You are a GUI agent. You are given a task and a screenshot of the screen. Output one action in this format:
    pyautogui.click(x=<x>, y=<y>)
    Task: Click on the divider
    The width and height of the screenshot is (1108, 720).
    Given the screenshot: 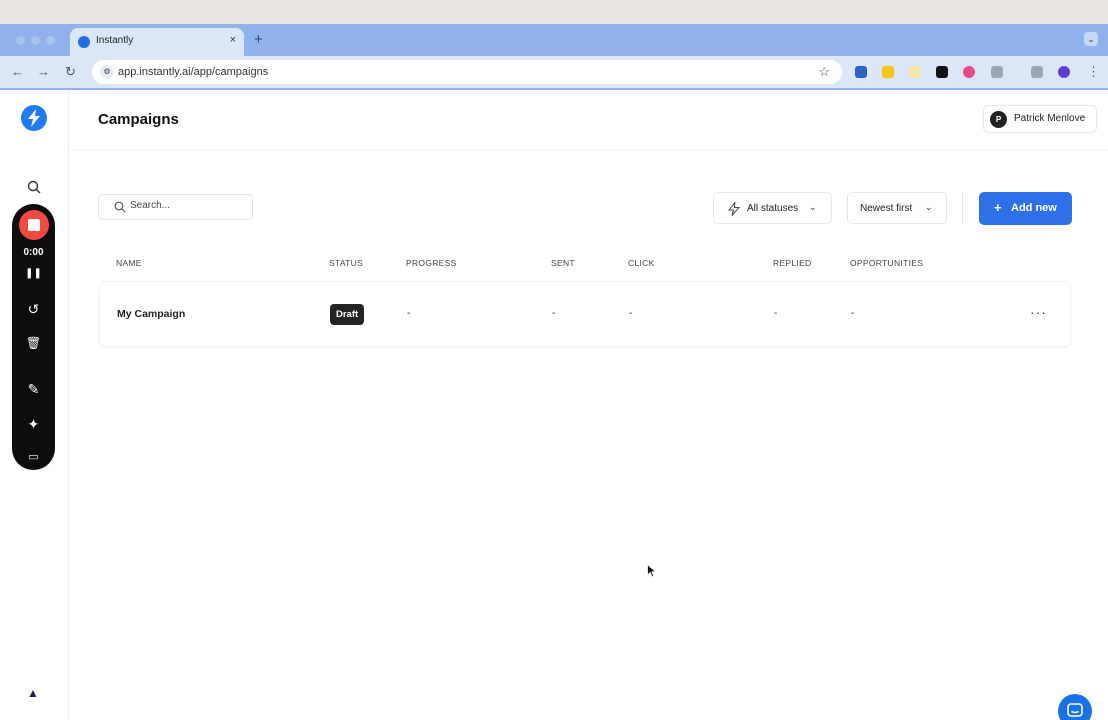 What is the action you would take?
    pyautogui.click(x=962, y=208)
    